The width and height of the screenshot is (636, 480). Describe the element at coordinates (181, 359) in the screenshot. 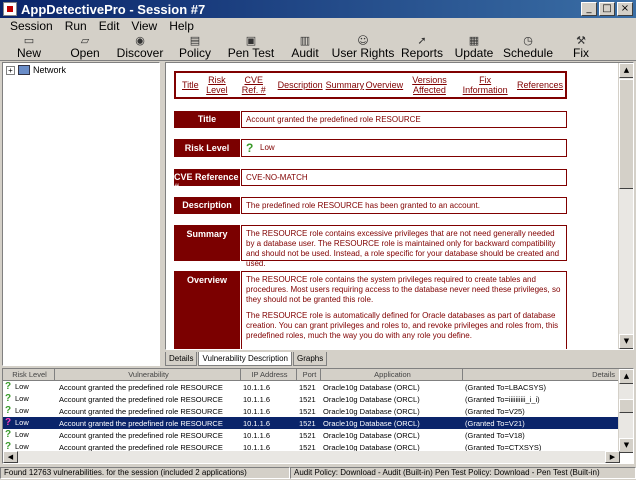

I see `tab-details: Details` at that location.